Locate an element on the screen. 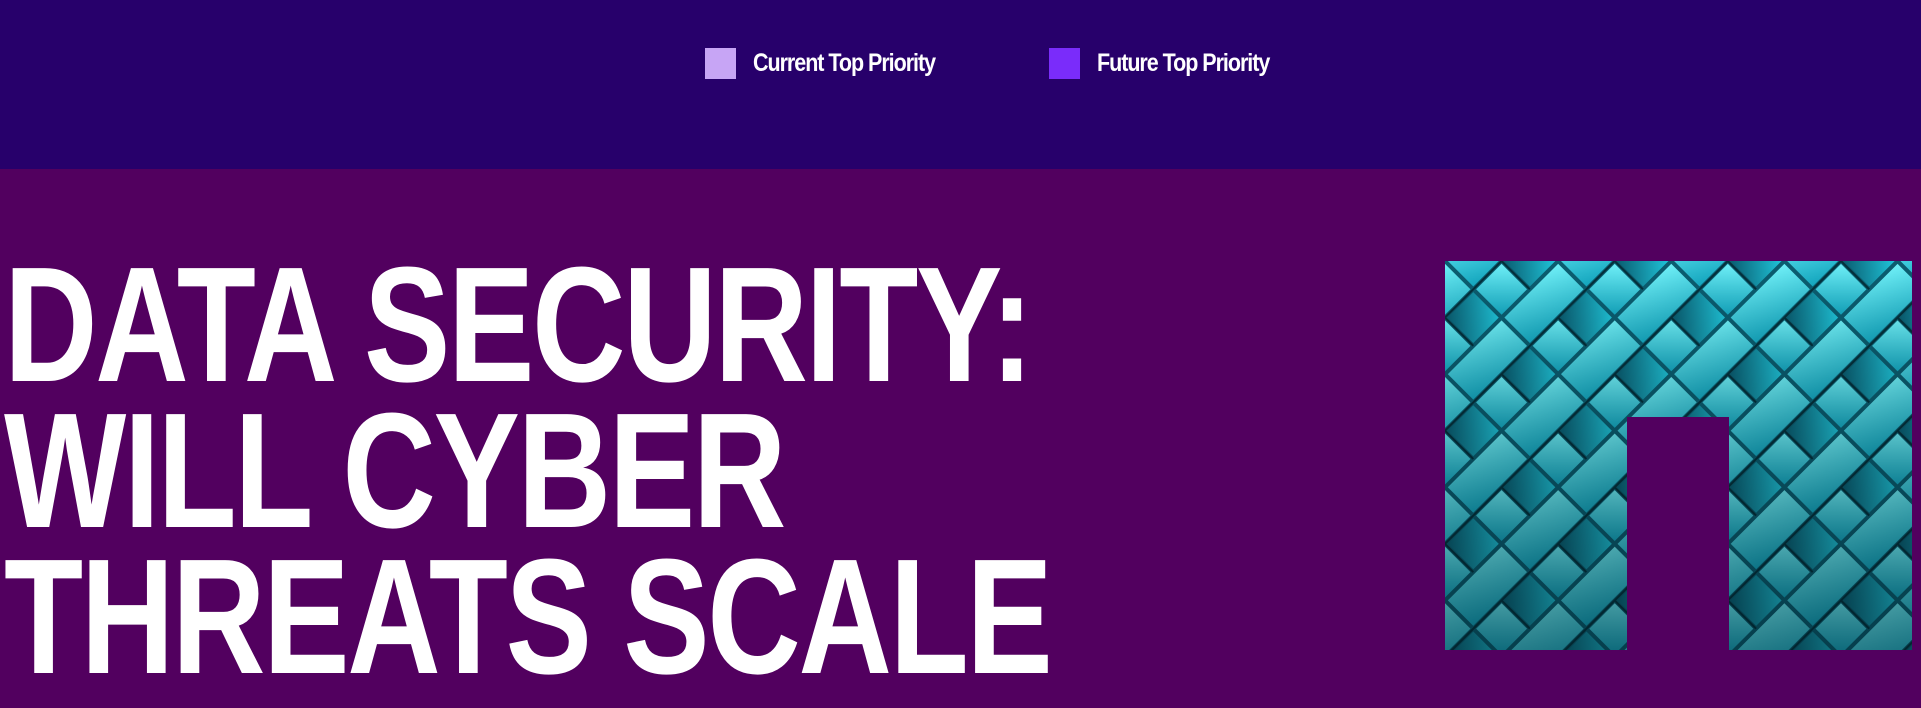 The image size is (1921, 708). chart-legend: Current Top Priority Future Top Priority is located at coordinates (1001, 63).